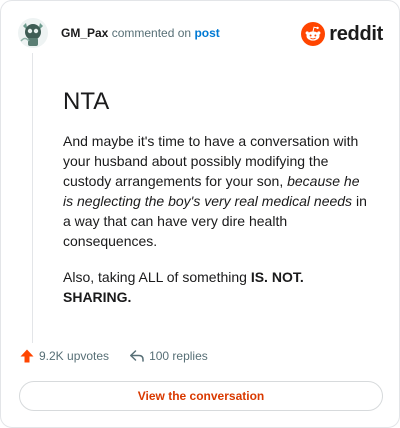 This screenshot has width=400, height=428. What do you see at coordinates (201, 396) in the screenshot?
I see `view-conversation-button: View the conversation` at bounding box center [201, 396].